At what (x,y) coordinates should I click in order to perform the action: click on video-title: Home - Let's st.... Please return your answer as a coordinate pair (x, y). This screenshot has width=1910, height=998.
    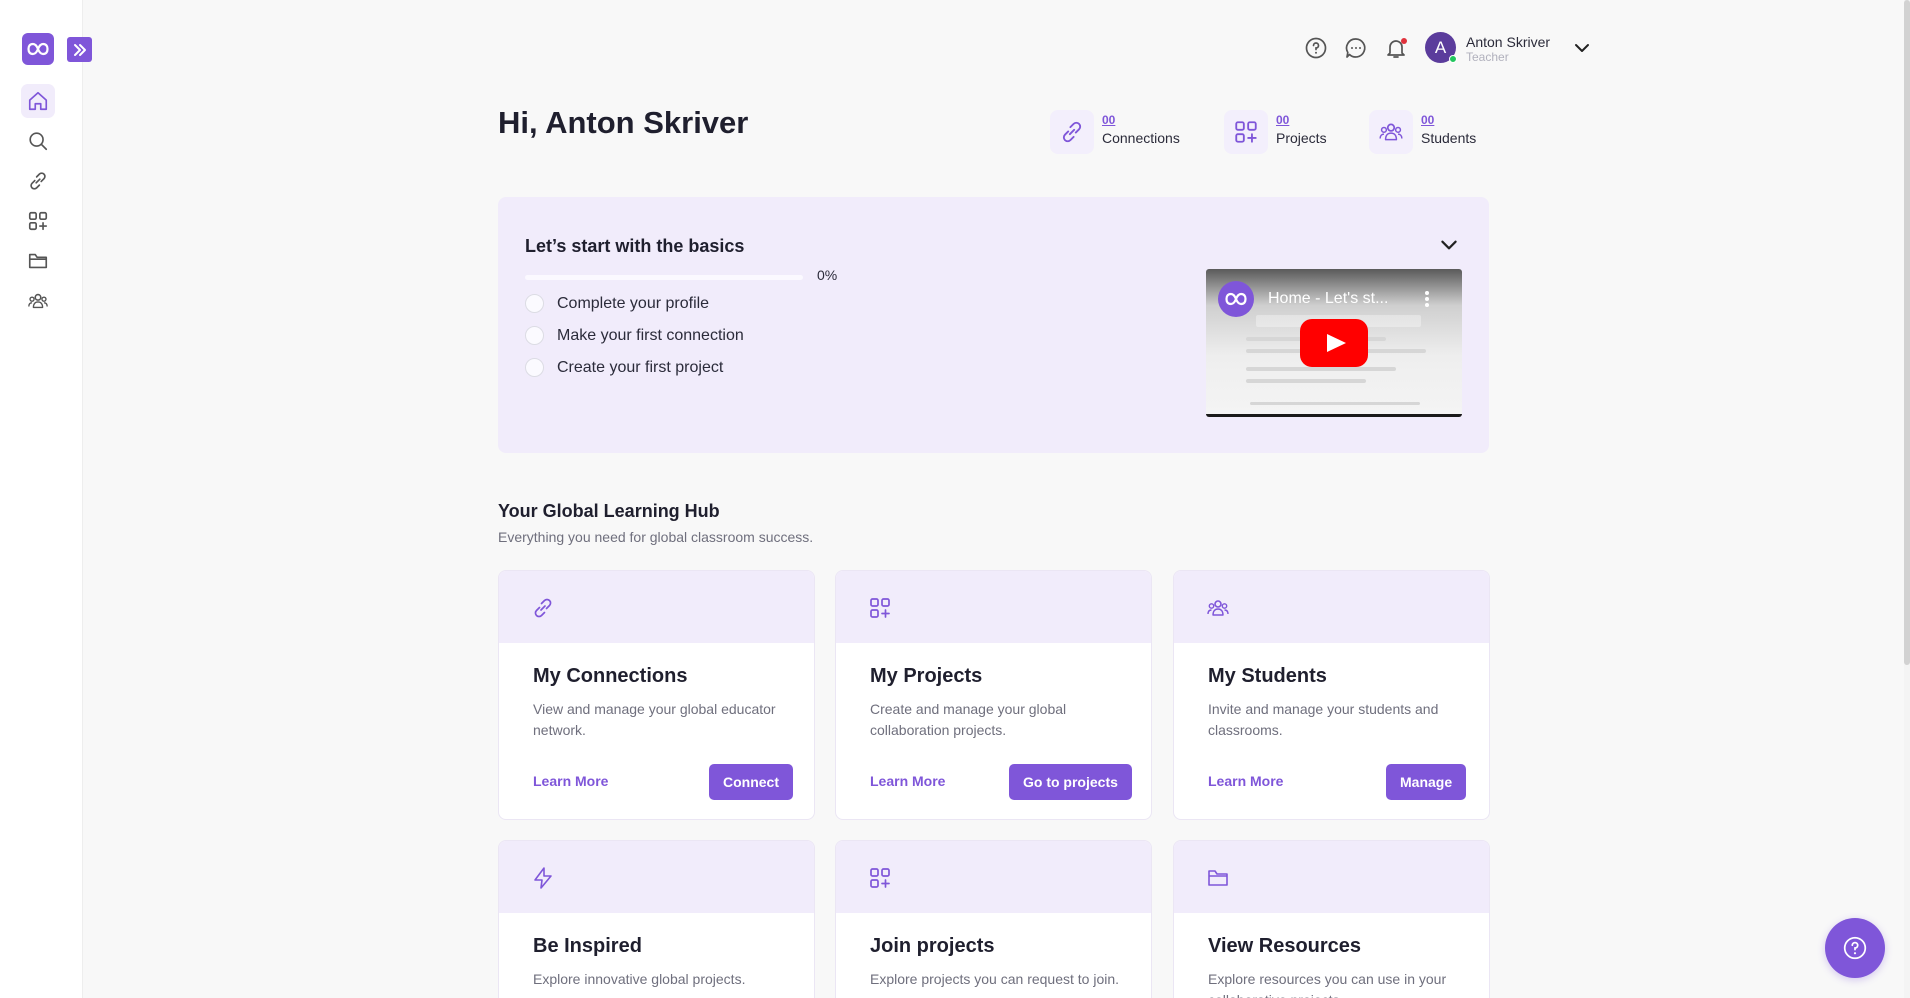
    Looking at the image, I should click on (1328, 298).